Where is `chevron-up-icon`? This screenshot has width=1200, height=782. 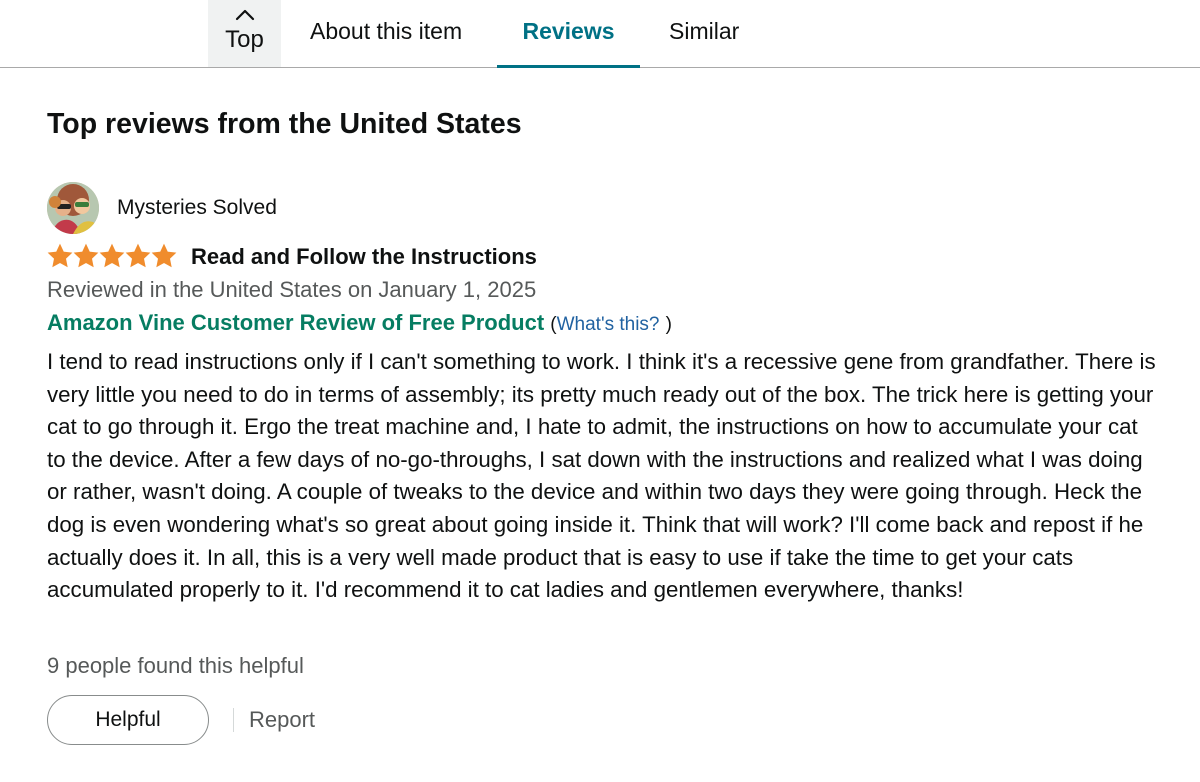
chevron-up-icon is located at coordinates (244, 15).